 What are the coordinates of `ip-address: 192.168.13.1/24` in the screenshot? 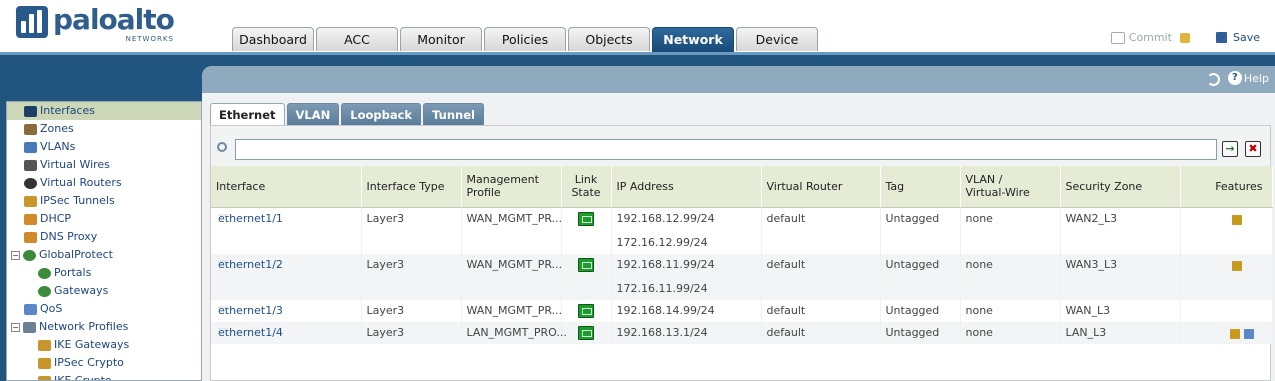 It's located at (662, 332).